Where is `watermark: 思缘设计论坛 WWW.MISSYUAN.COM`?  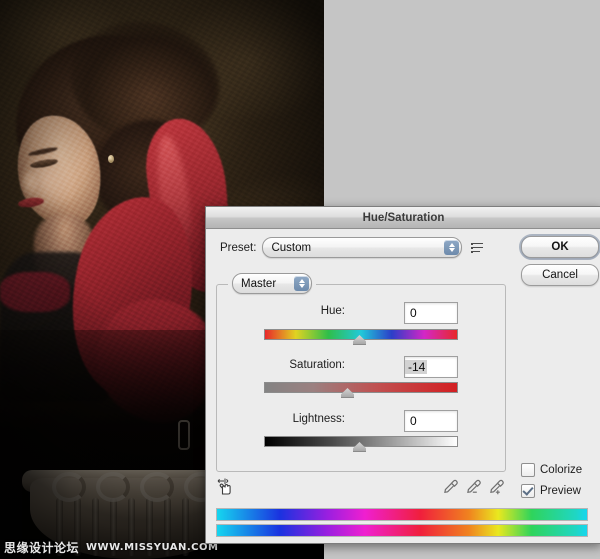 watermark: 思缘设计论坛 WWW.MISSYUAN.COM is located at coordinates (111, 547).